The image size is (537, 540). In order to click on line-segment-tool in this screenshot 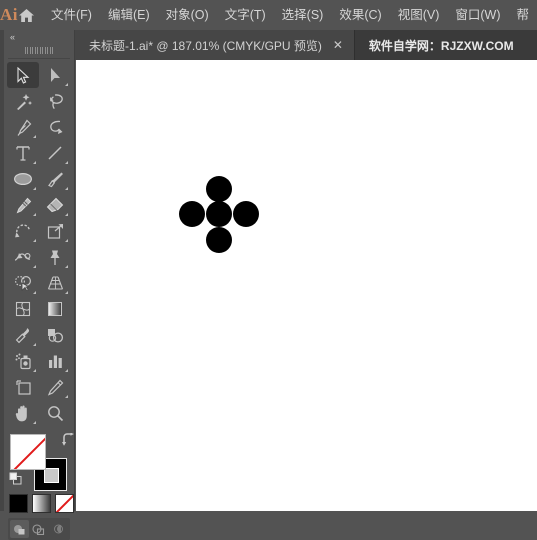, I will do `click(55, 153)`.